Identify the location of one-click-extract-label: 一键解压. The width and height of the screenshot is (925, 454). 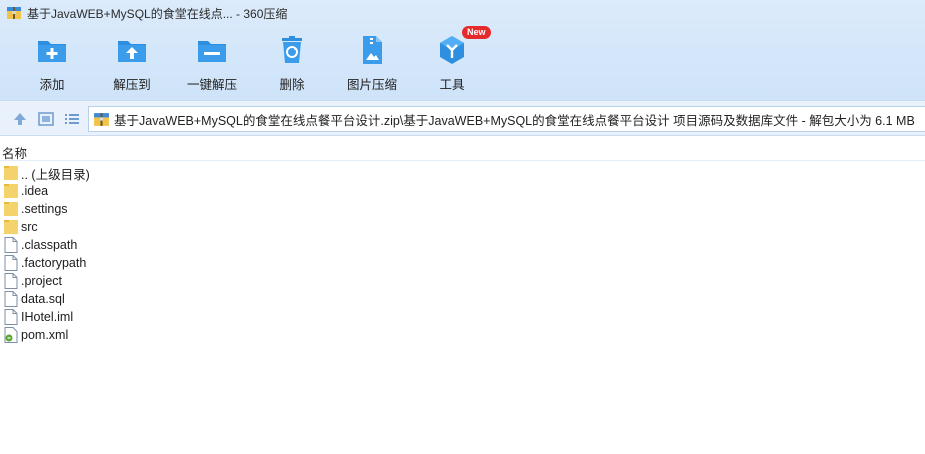
(211, 85).